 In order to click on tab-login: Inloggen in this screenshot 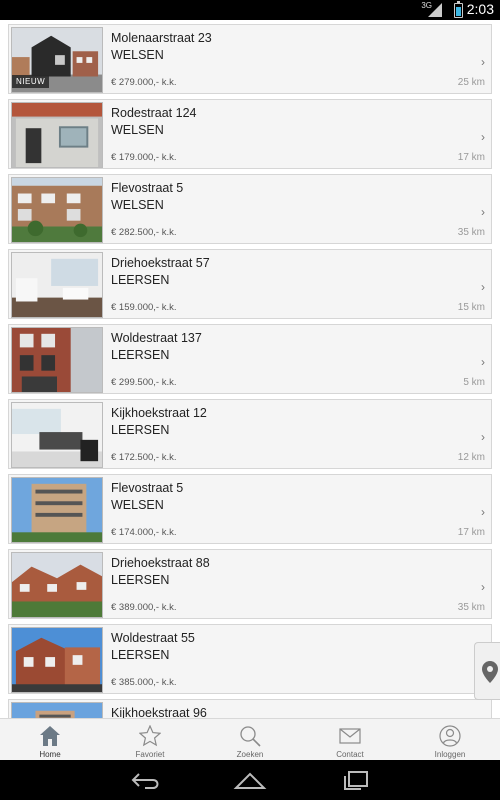, I will do `click(450, 740)`.